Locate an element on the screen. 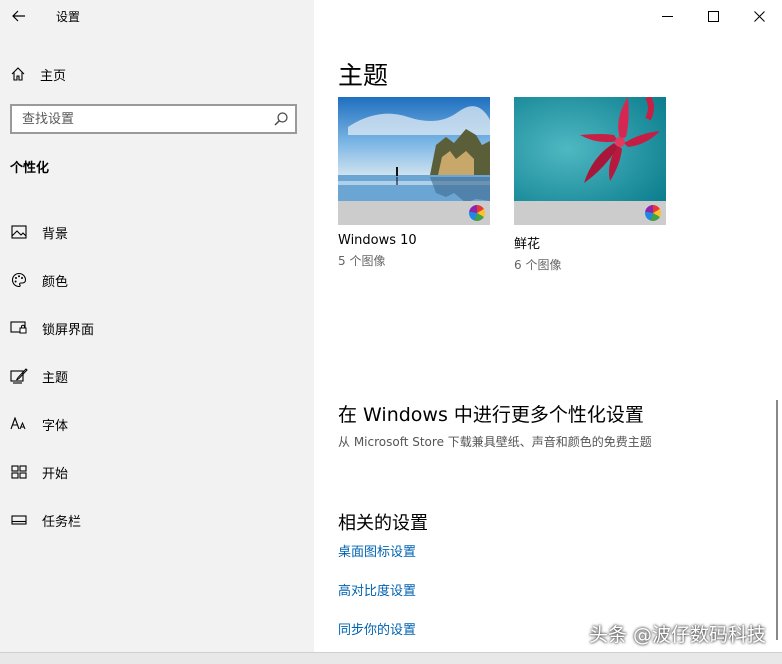  sidebar-item-label: 字体 is located at coordinates (55, 426).